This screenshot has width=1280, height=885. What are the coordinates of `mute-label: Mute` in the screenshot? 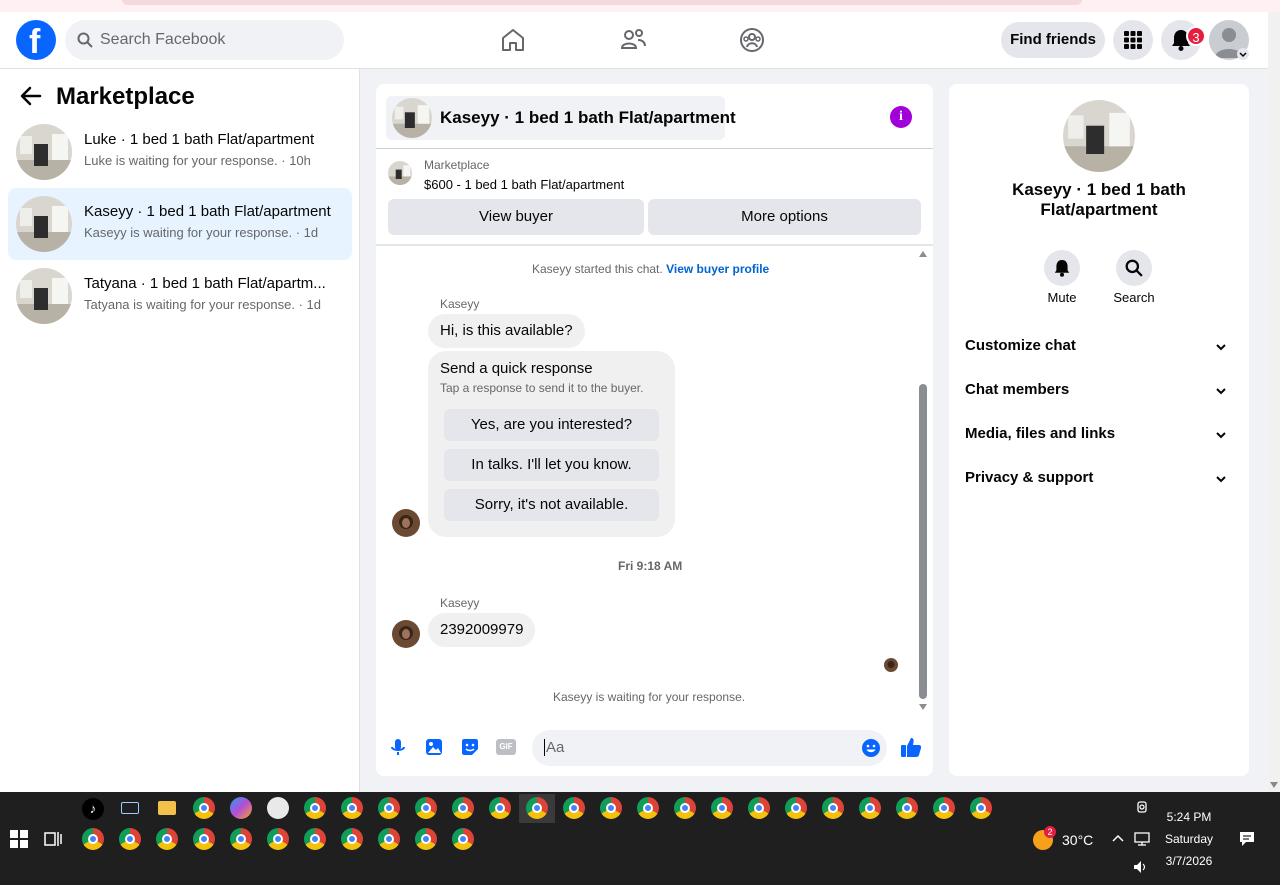 It's located at (1062, 297).